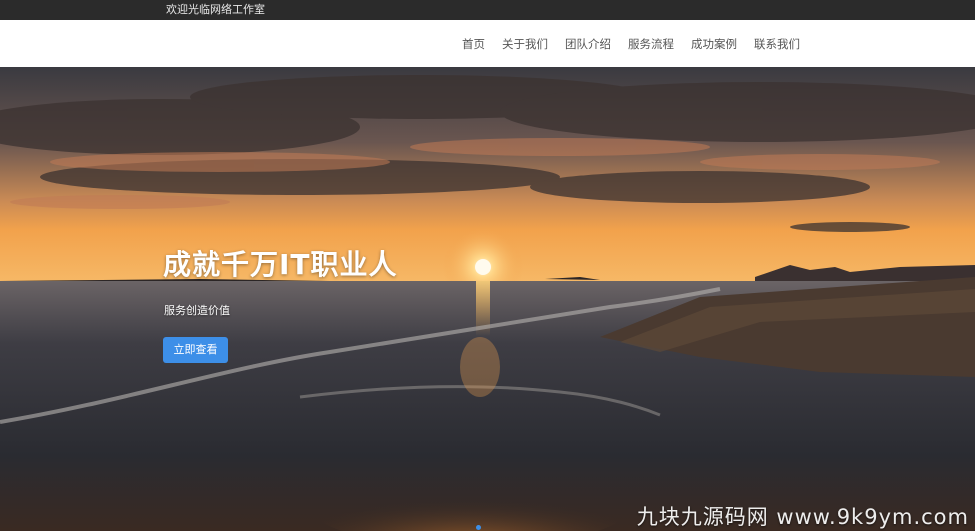 This screenshot has height=531, width=975. Describe the element at coordinates (487, 10) in the screenshot. I see `top-bar: 欢迎光临网络工作室` at that location.